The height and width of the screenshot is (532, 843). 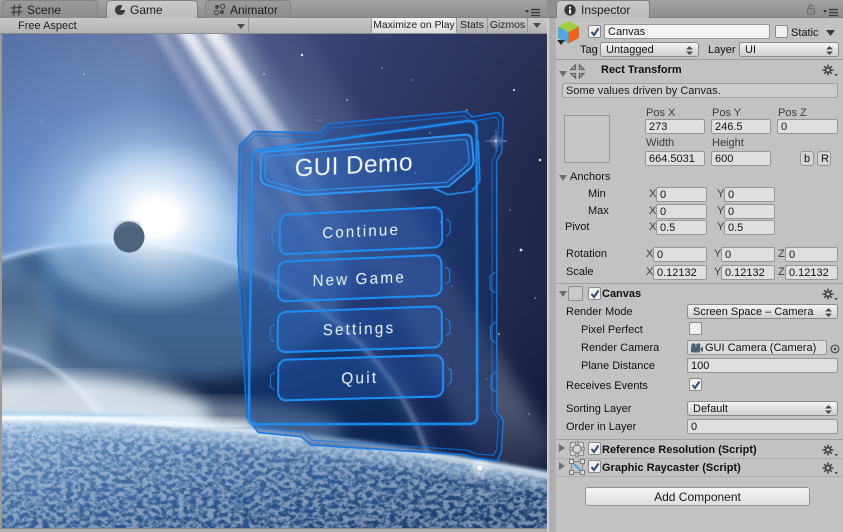 I want to click on svg-text: New Game, so click(x=360, y=279).